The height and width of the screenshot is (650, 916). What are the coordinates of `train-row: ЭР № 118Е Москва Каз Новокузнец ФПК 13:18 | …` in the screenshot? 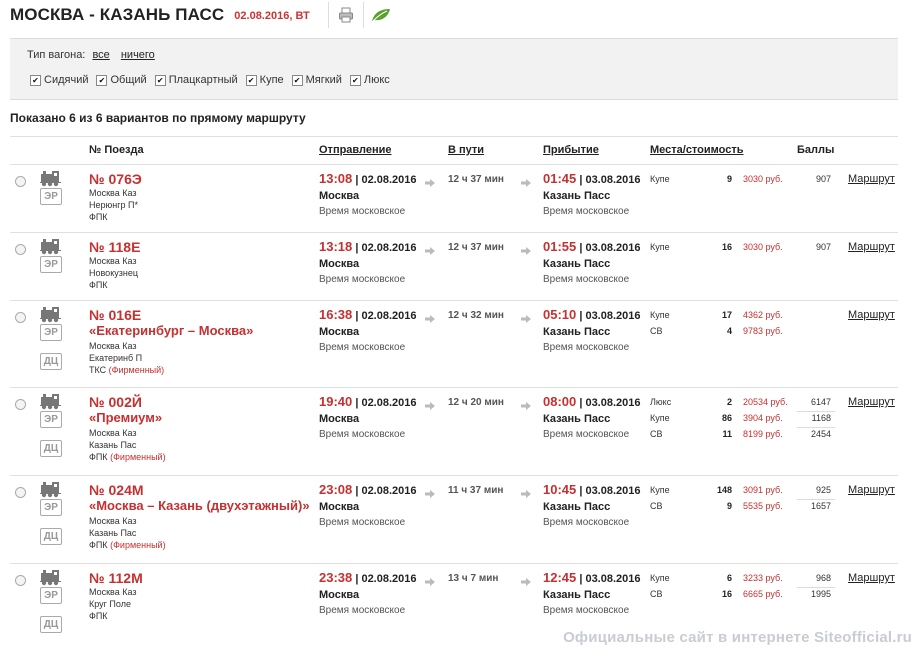 It's located at (458, 266).